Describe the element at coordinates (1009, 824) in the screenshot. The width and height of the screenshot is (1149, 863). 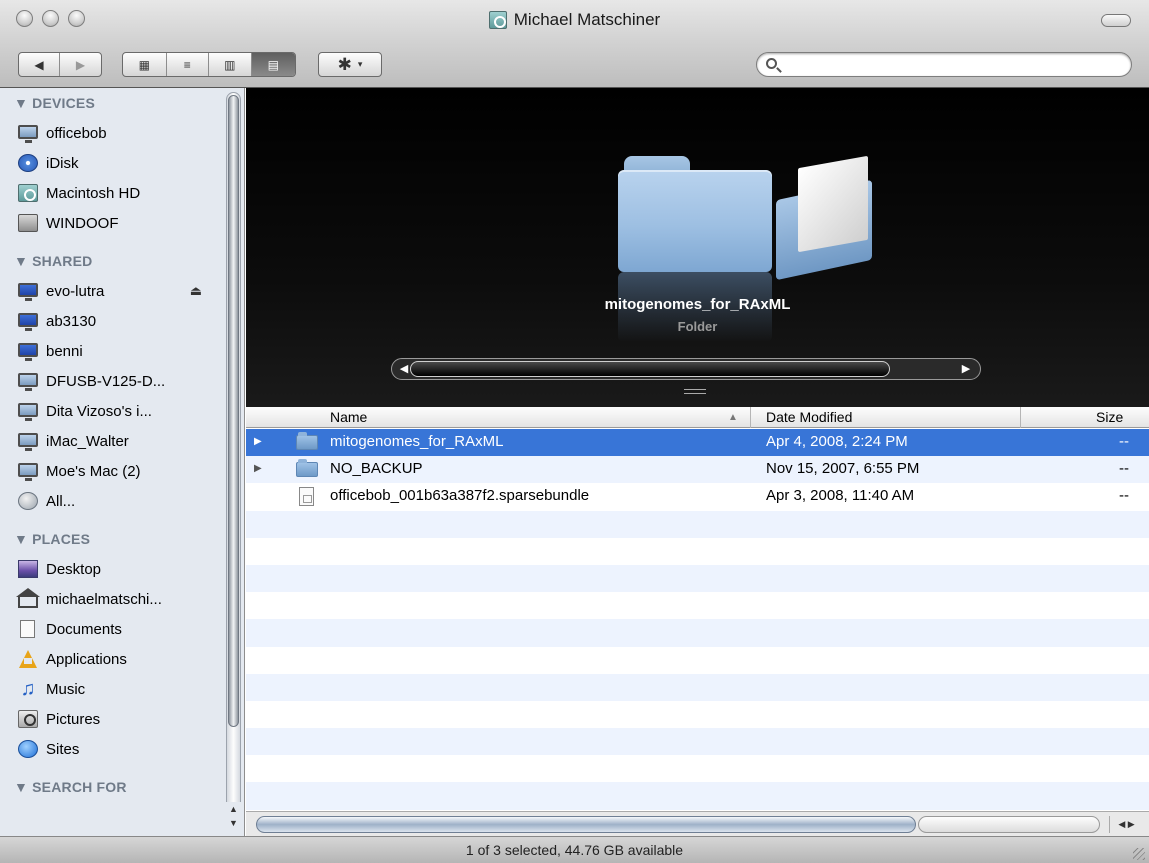
I see `horizontal-scroll-track` at that location.